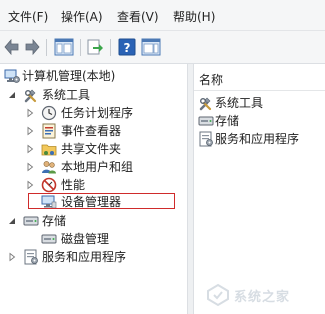  I want to click on tree-label: 存储, so click(54, 221).